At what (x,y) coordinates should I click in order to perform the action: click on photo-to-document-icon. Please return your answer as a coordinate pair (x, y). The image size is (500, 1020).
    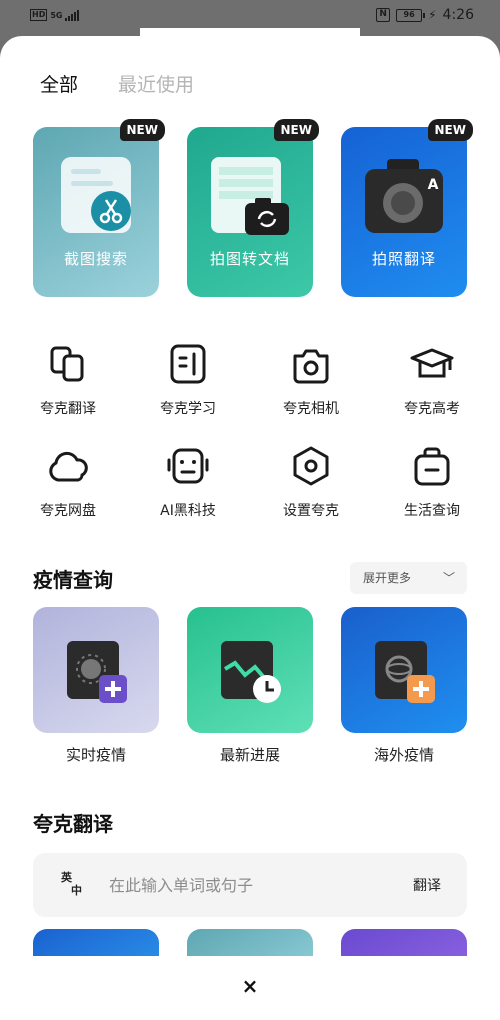
    Looking at the image, I should click on (250, 196).